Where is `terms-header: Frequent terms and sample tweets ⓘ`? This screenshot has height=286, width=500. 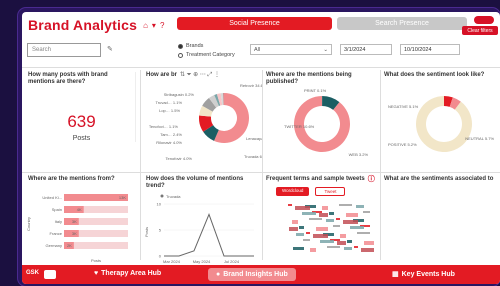 terms-header: Frequent terms and sample tweets ⓘ is located at coordinates (322, 179).